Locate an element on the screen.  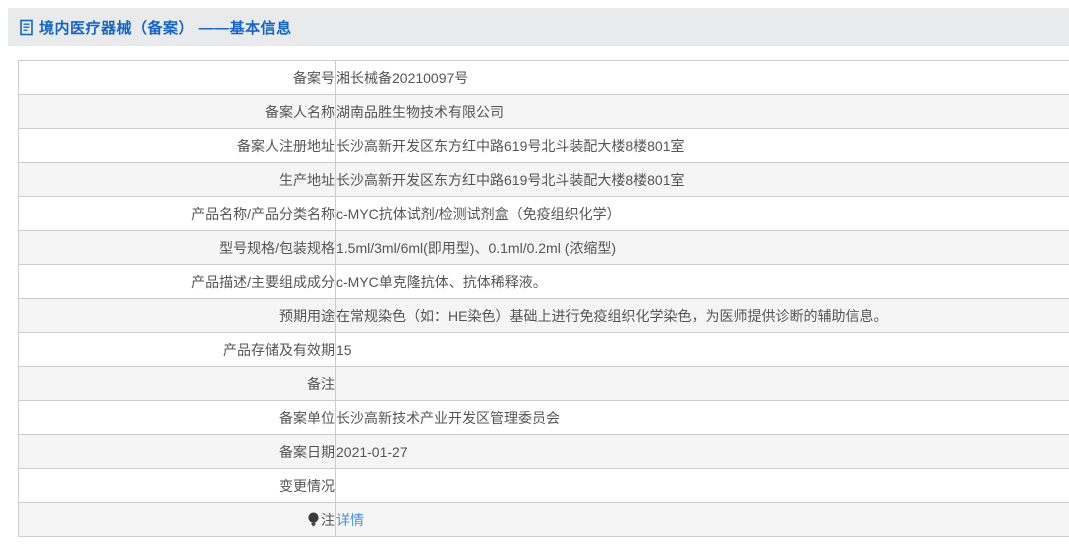
table-row: 产品名称/产品分类名称 c-MYC抗体试剂/检测试剂盒（免疫组织化学） is located at coordinates (543, 213).